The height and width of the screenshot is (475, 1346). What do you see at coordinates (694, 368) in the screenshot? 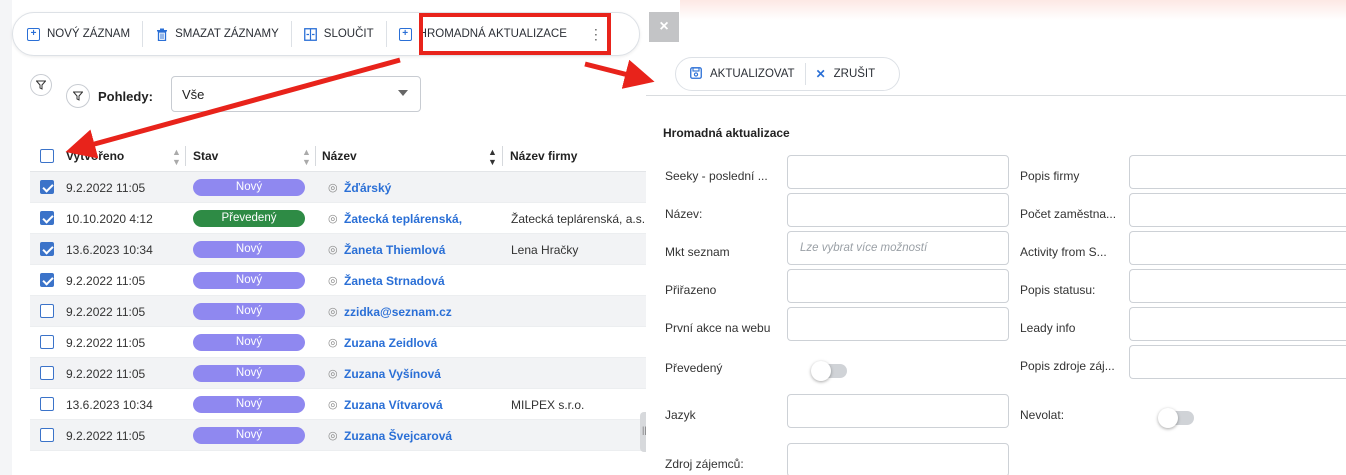
I see `field-label: Převedený` at bounding box center [694, 368].